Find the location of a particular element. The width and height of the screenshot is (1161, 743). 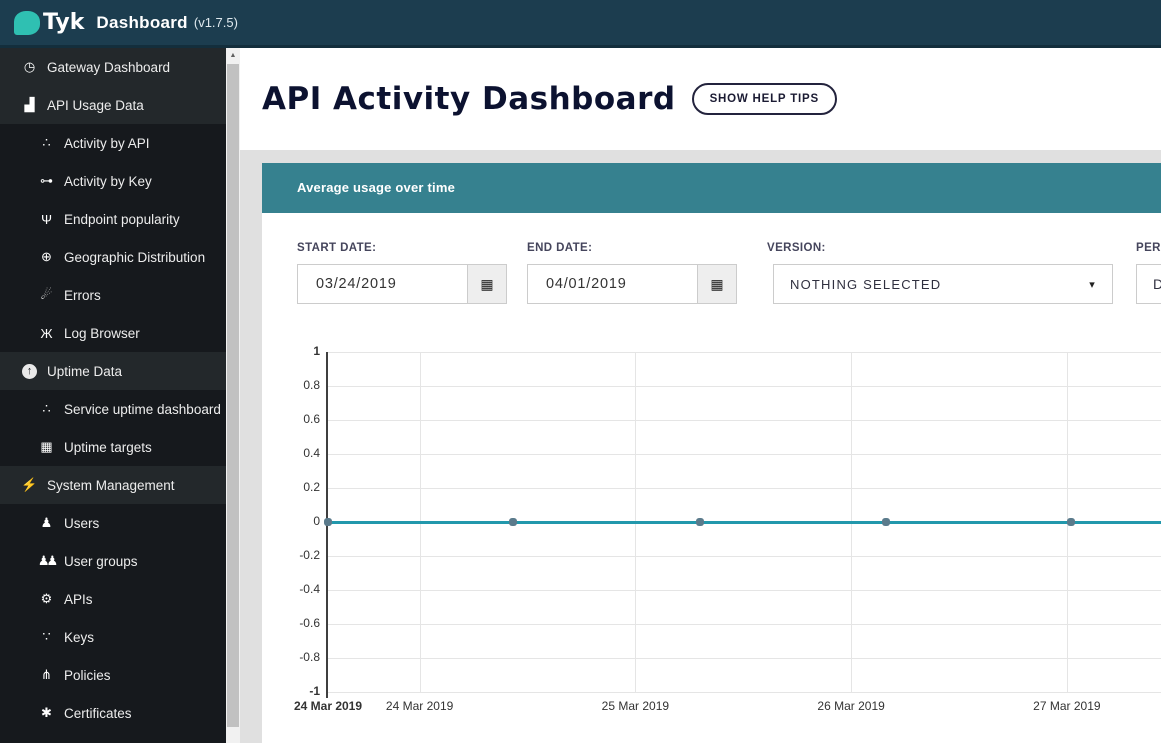

bomb-icon: ☄ is located at coordinates (46, 294).